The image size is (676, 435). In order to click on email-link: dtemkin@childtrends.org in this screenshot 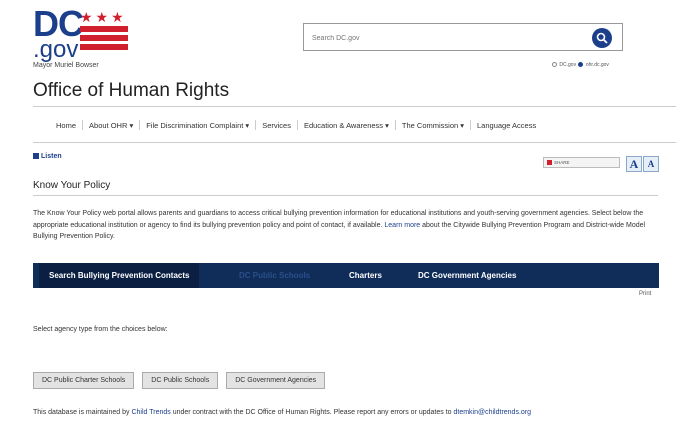, I will do `click(492, 412)`.